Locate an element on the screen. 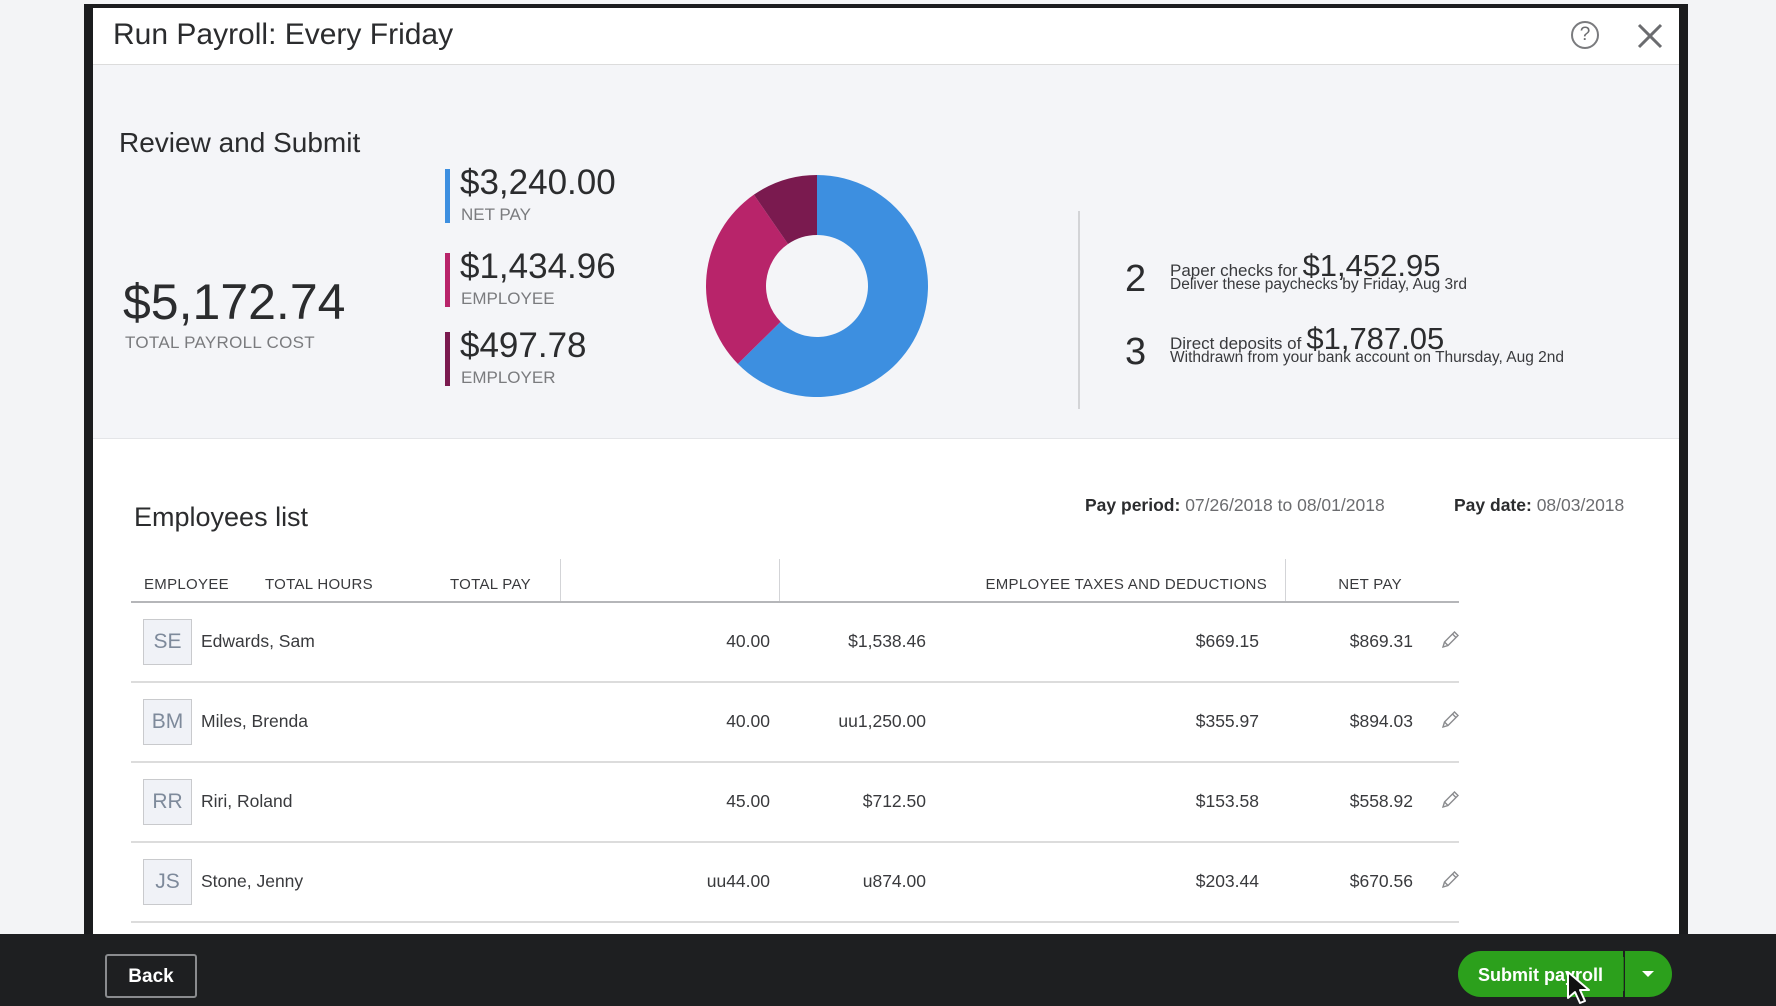  avatar: RR is located at coordinates (167, 802).